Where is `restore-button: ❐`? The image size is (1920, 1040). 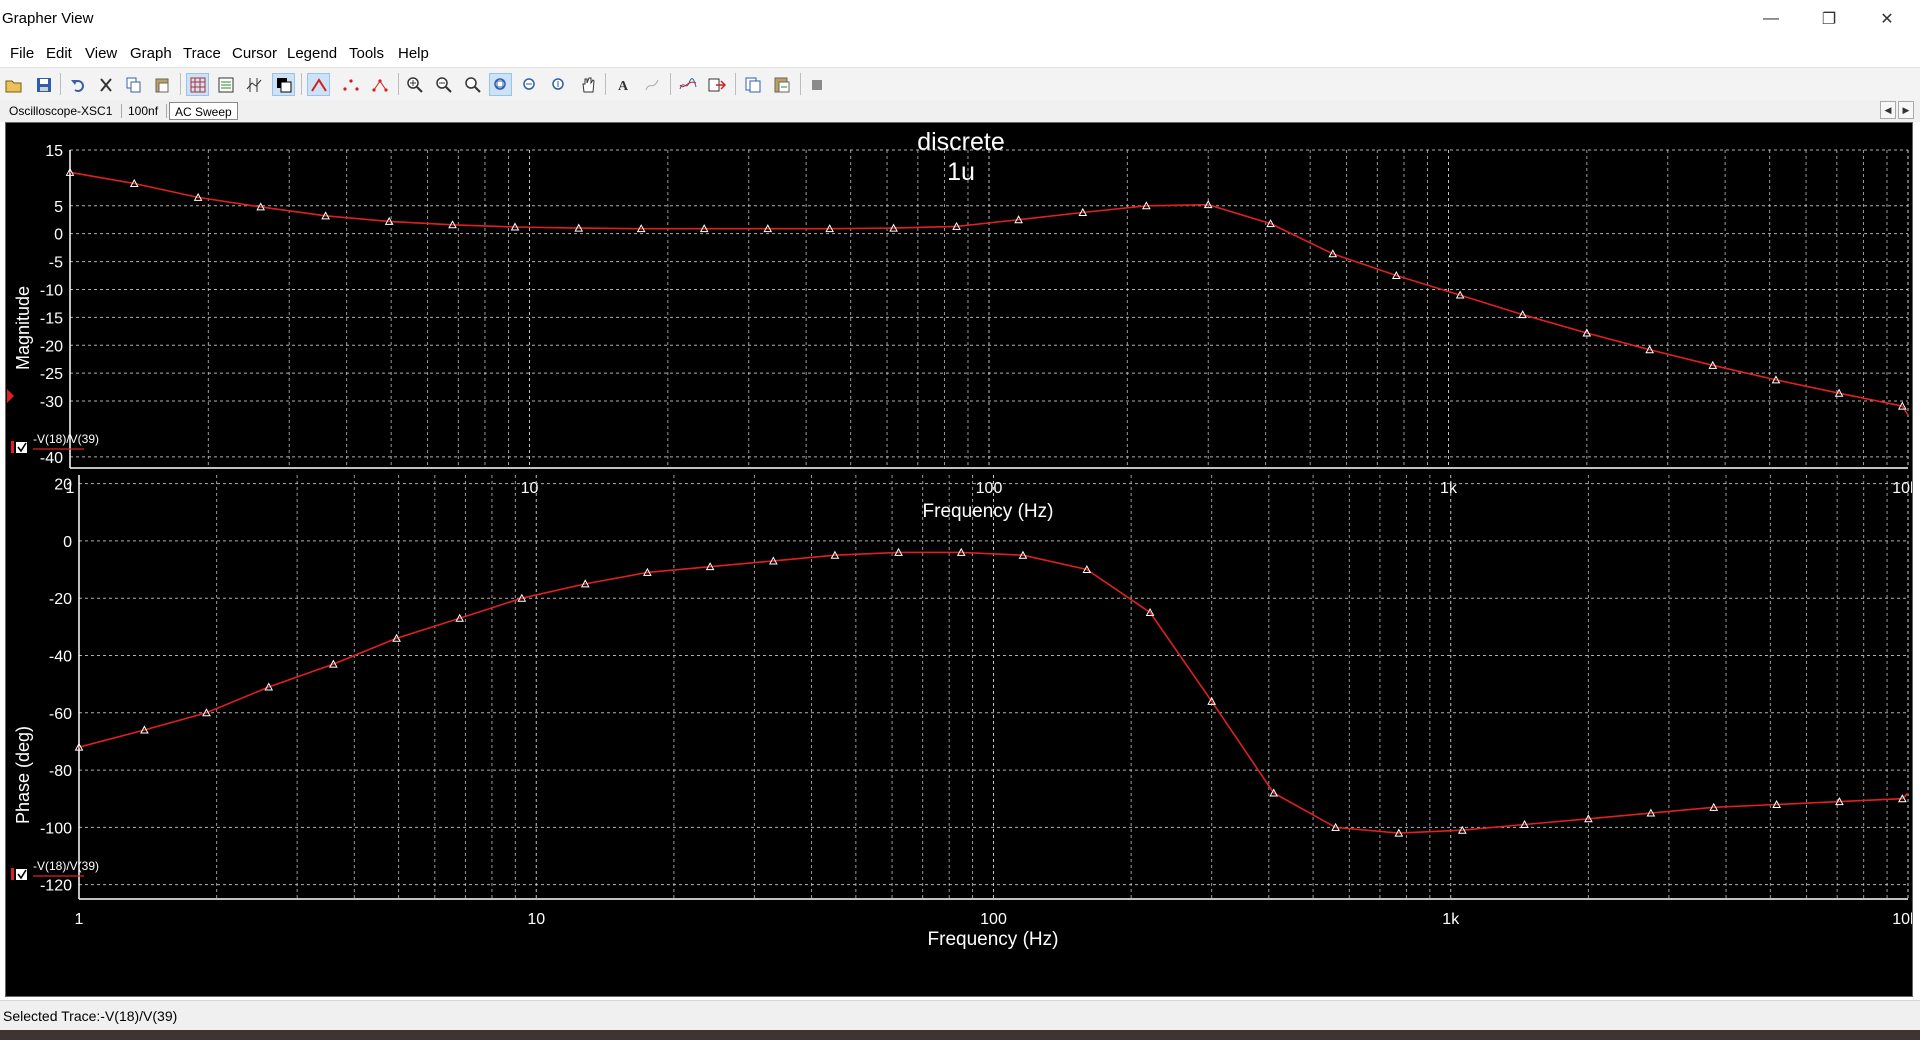
restore-button: ❐ is located at coordinates (1829, 18).